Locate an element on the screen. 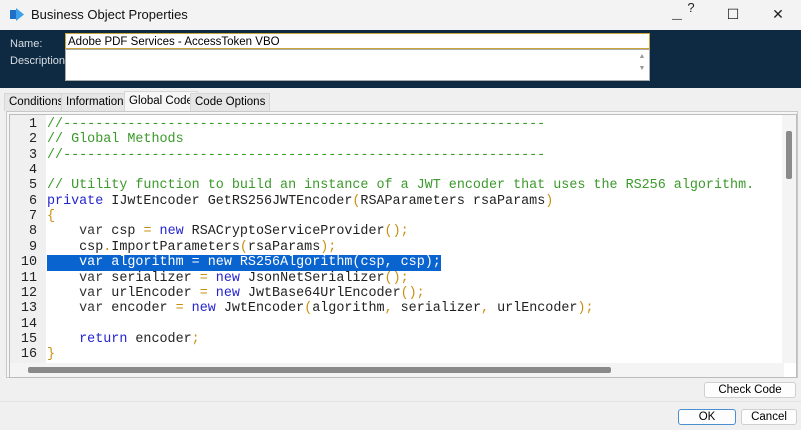 The image size is (801, 430). line-number: 4 is located at coordinates (32, 171).